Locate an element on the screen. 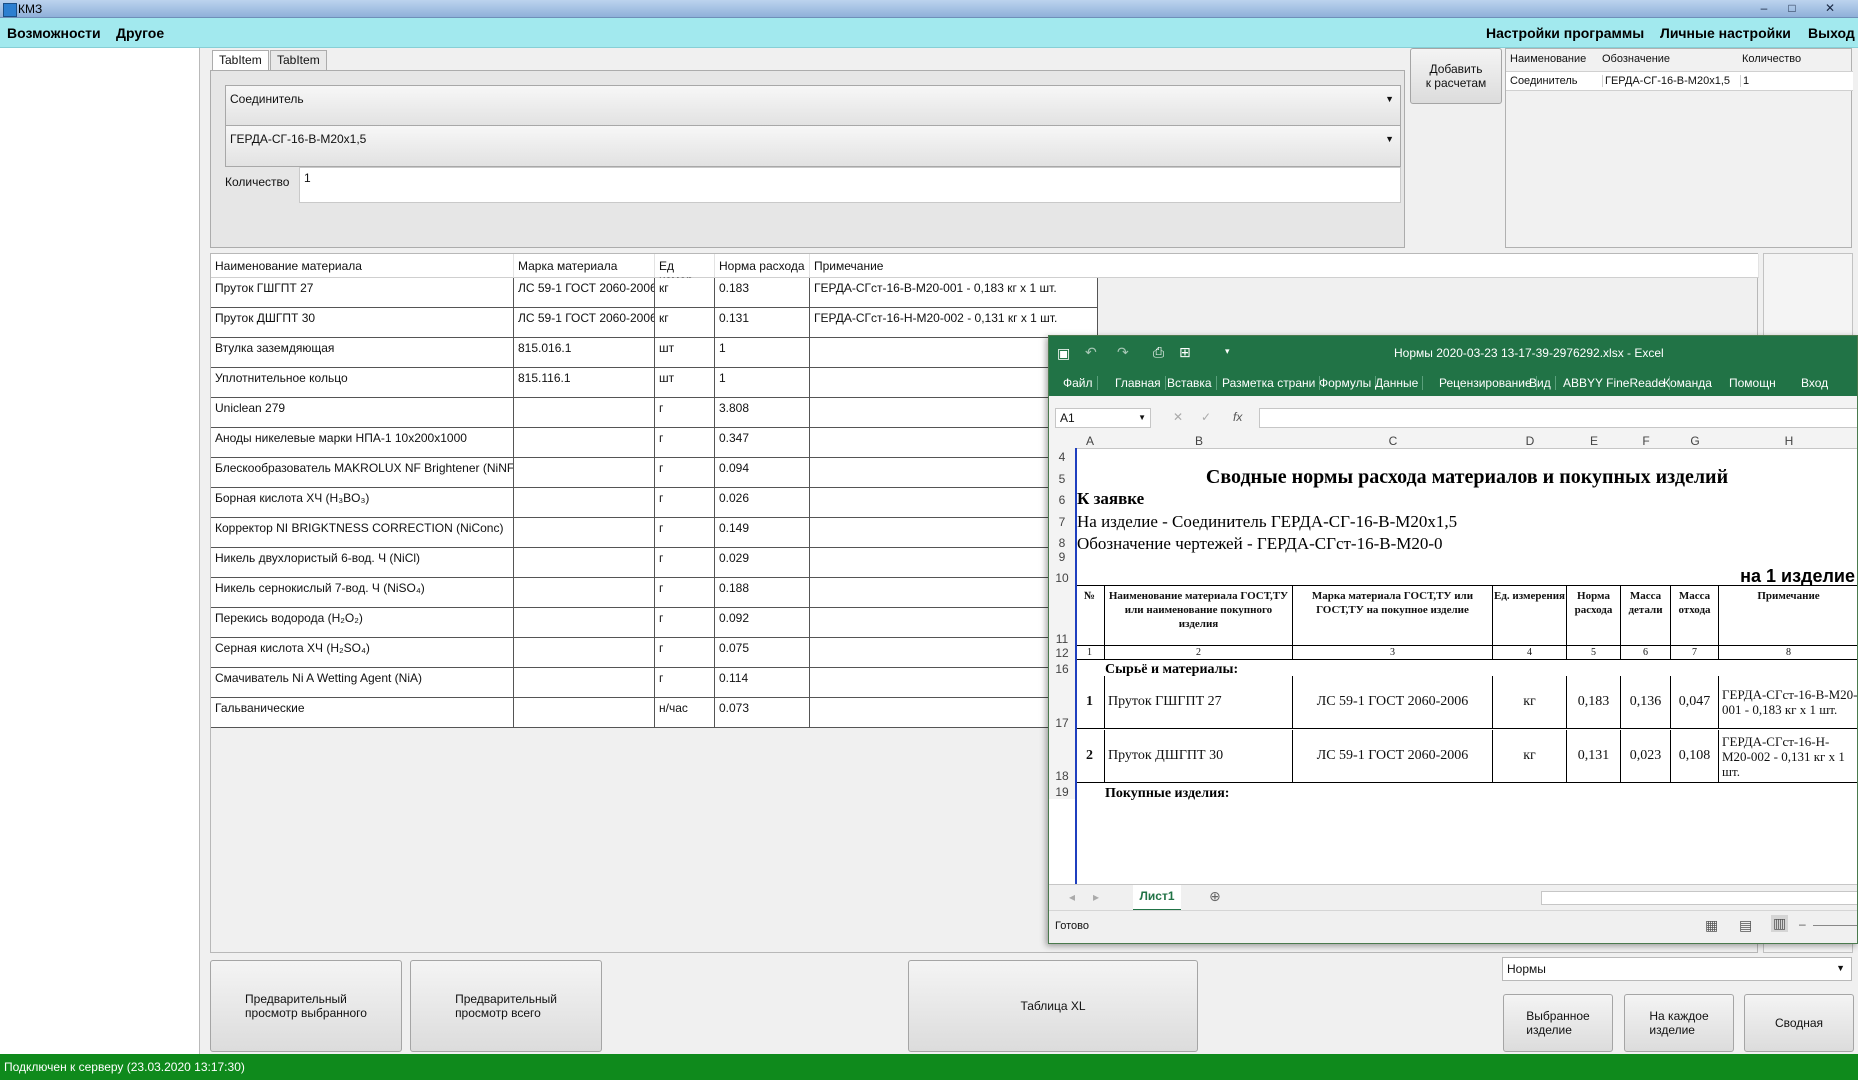 The image size is (1858, 1080). row-header: 8 is located at coordinates (1062, 539).